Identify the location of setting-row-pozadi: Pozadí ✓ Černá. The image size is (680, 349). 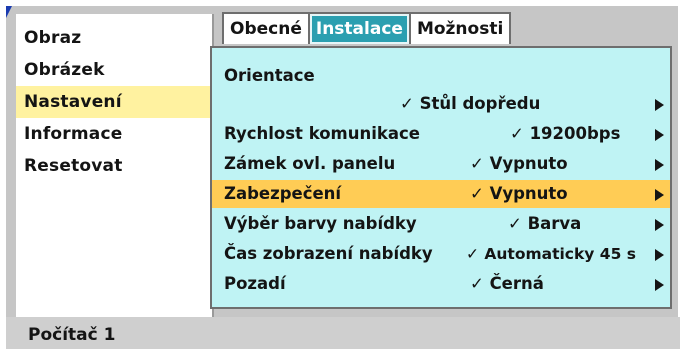
(441, 284).